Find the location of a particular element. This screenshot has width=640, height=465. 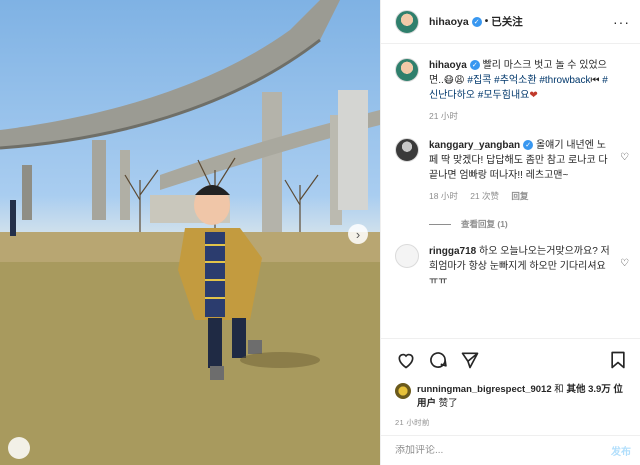

reply-button: 回复 is located at coordinates (519, 196).